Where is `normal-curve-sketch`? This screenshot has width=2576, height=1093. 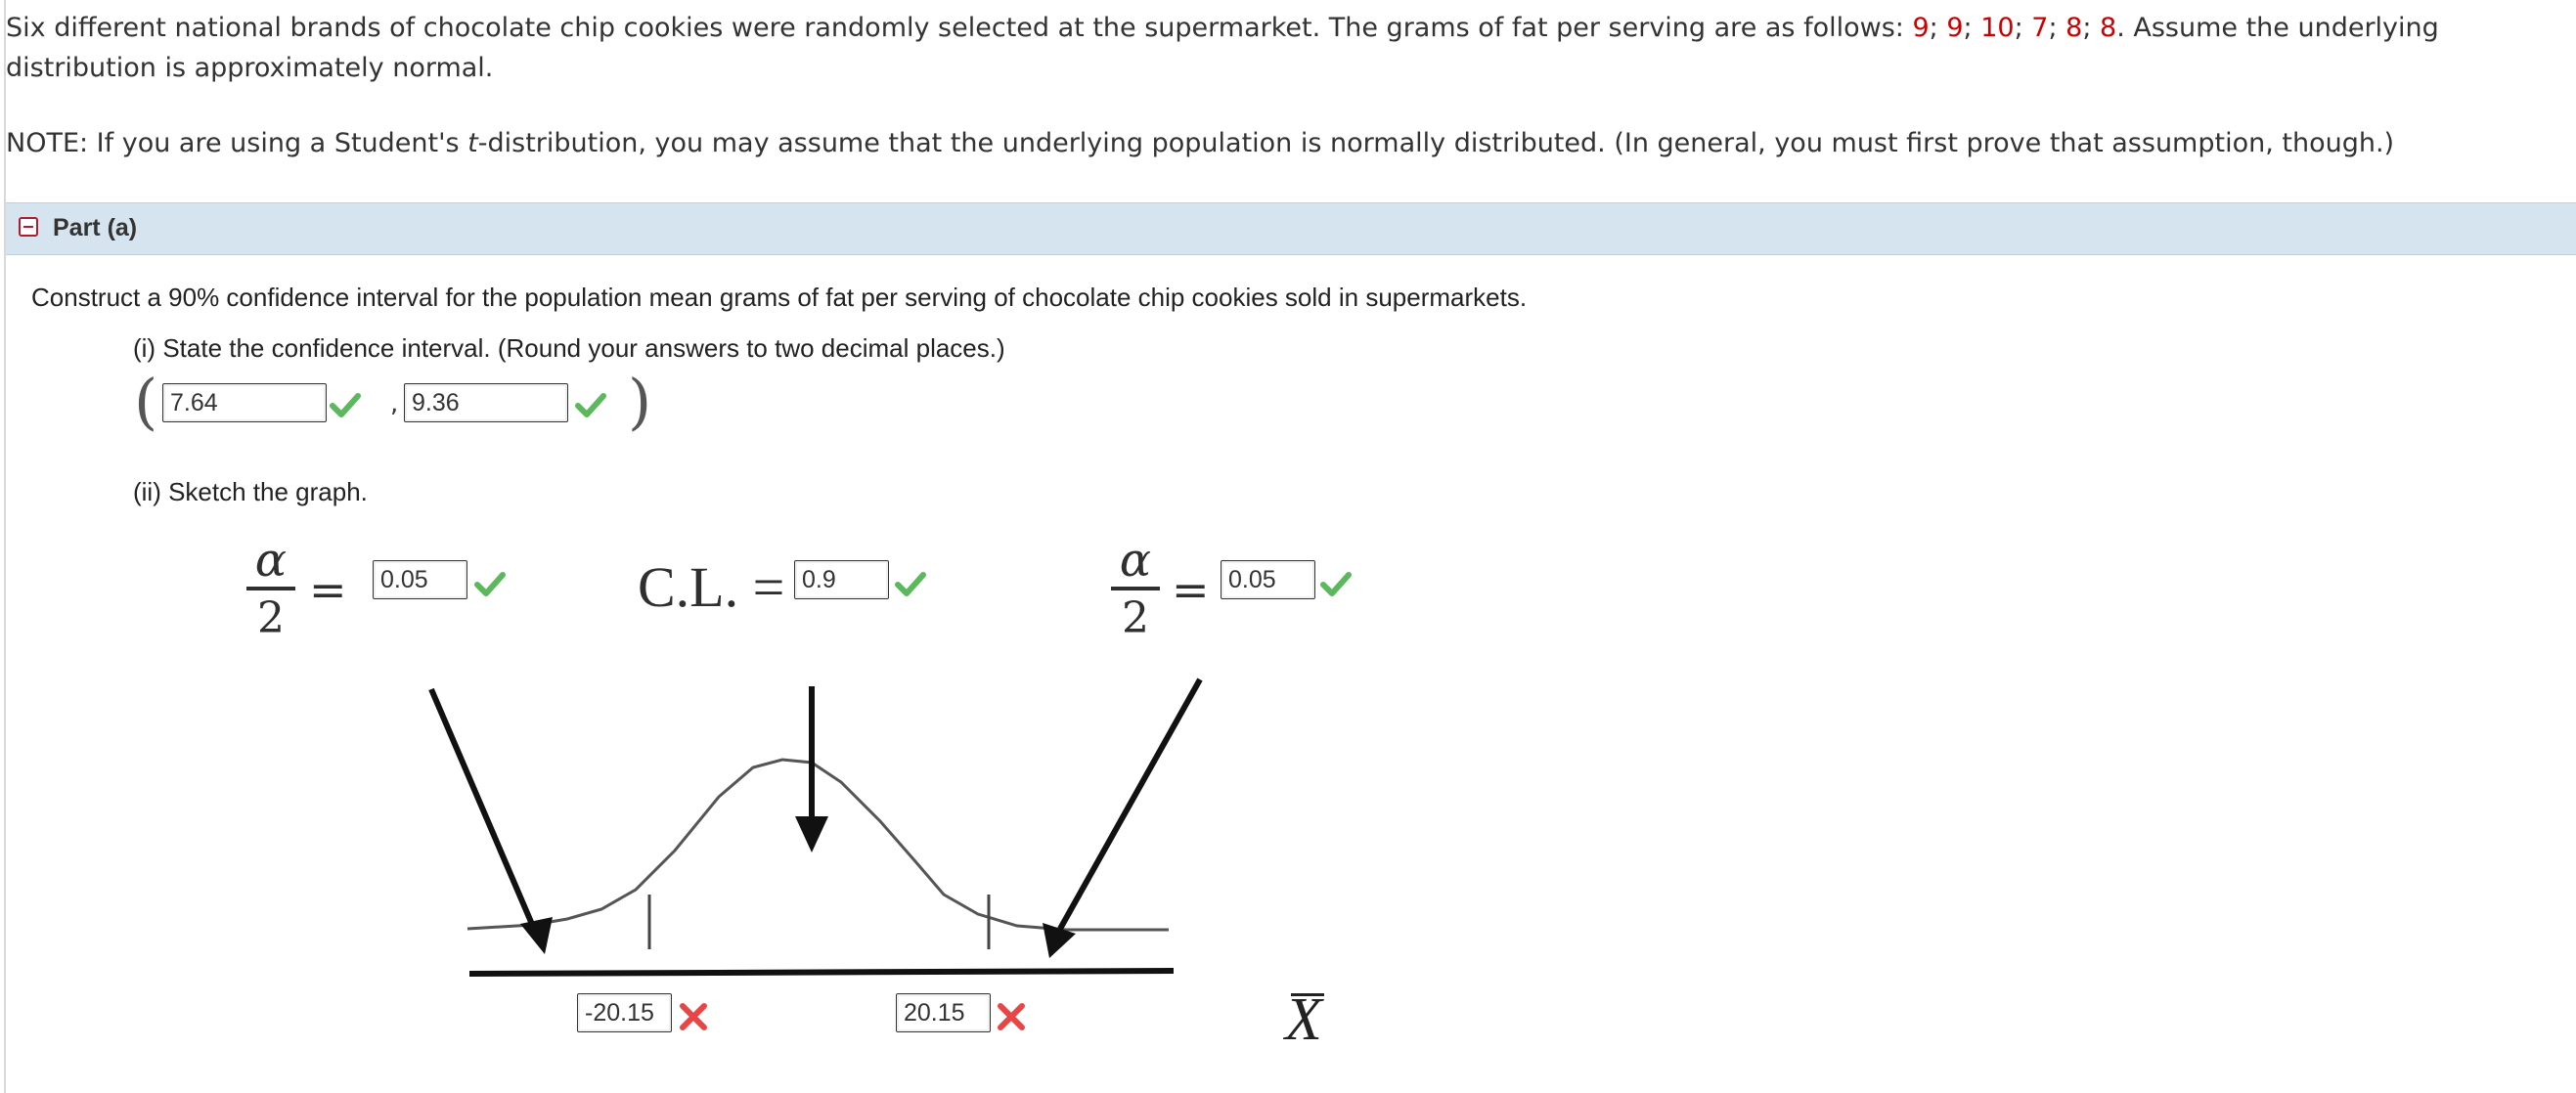 normal-curve-sketch is located at coordinates (816, 828).